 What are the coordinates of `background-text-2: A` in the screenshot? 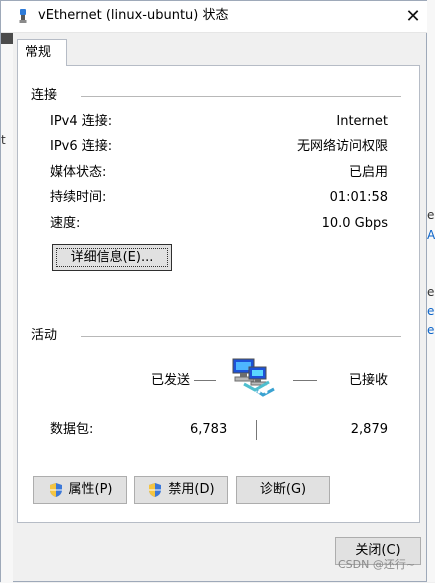 It's located at (431, 235).